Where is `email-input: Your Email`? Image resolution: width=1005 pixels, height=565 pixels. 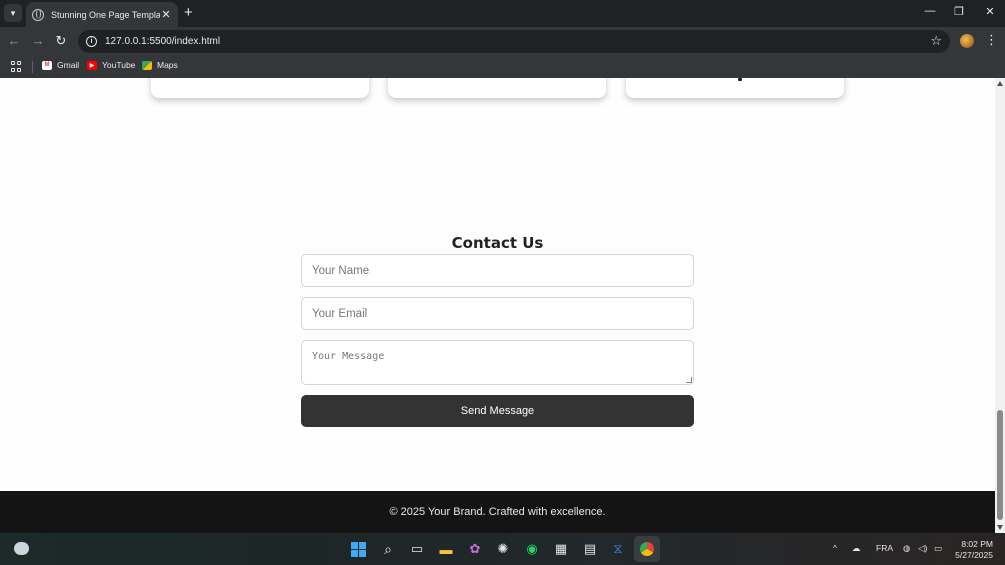
email-input: Your Email is located at coordinates (497, 313).